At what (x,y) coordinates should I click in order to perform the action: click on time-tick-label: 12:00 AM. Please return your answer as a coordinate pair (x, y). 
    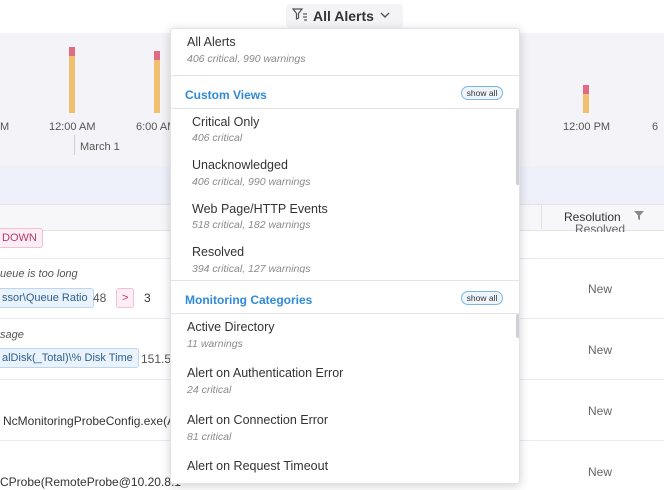
    Looking at the image, I should click on (72, 127).